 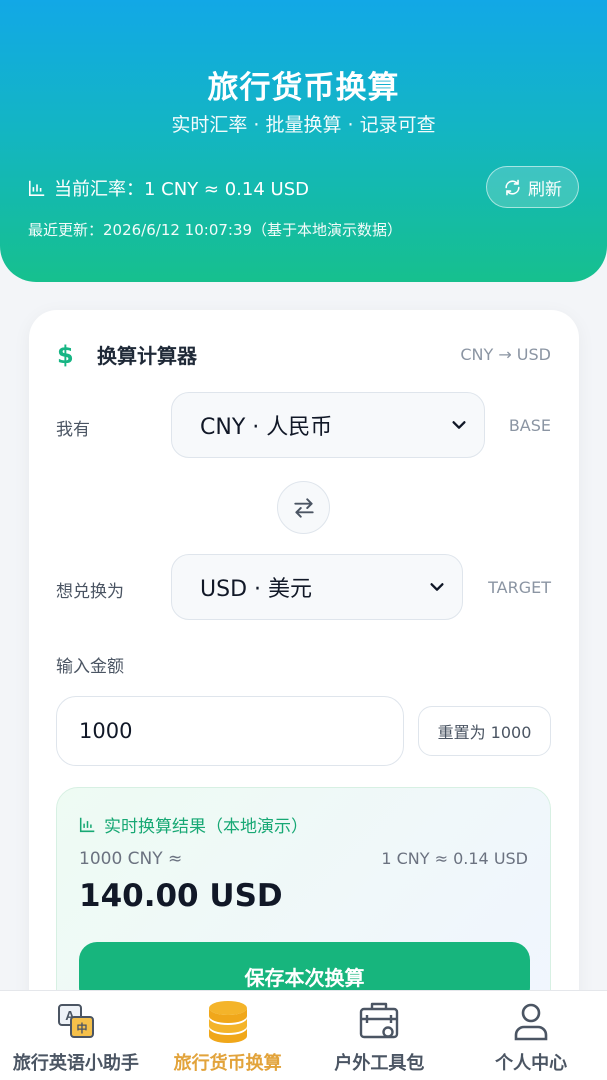 I want to click on page-title: 旅行货币换算, so click(x=303, y=88).